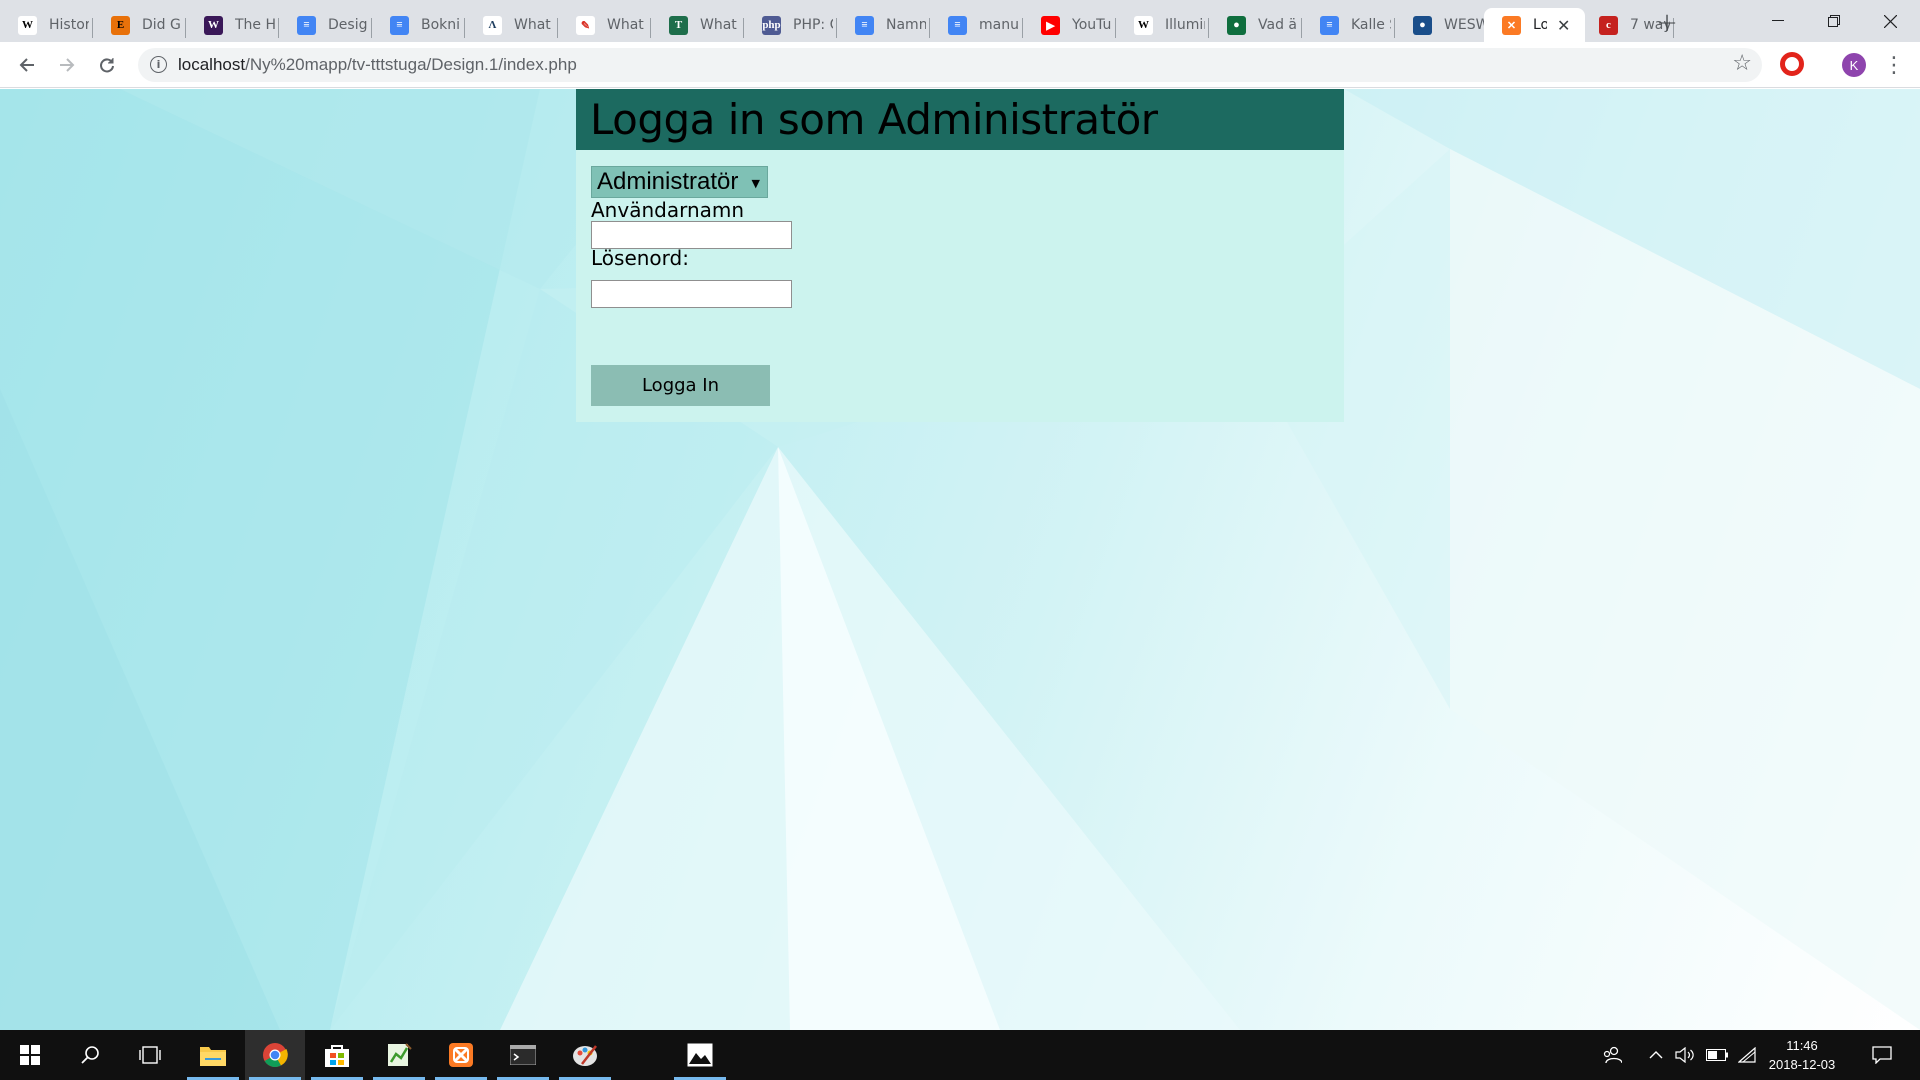 This screenshot has width=1920, height=1080. What do you see at coordinates (604, 25) in the screenshot?
I see `browser-tab: ✎ What` at bounding box center [604, 25].